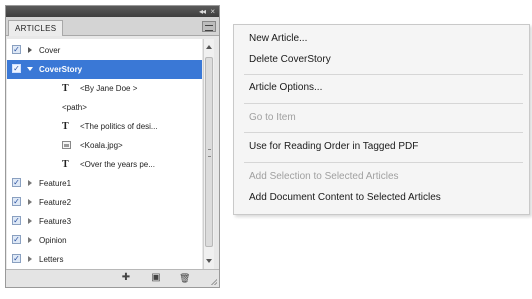 The height and width of the screenshot is (299, 532). What do you see at coordinates (272, 117) in the screenshot?
I see `menu-item-go-to-item: Go to Item` at bounding box center [272, 117].